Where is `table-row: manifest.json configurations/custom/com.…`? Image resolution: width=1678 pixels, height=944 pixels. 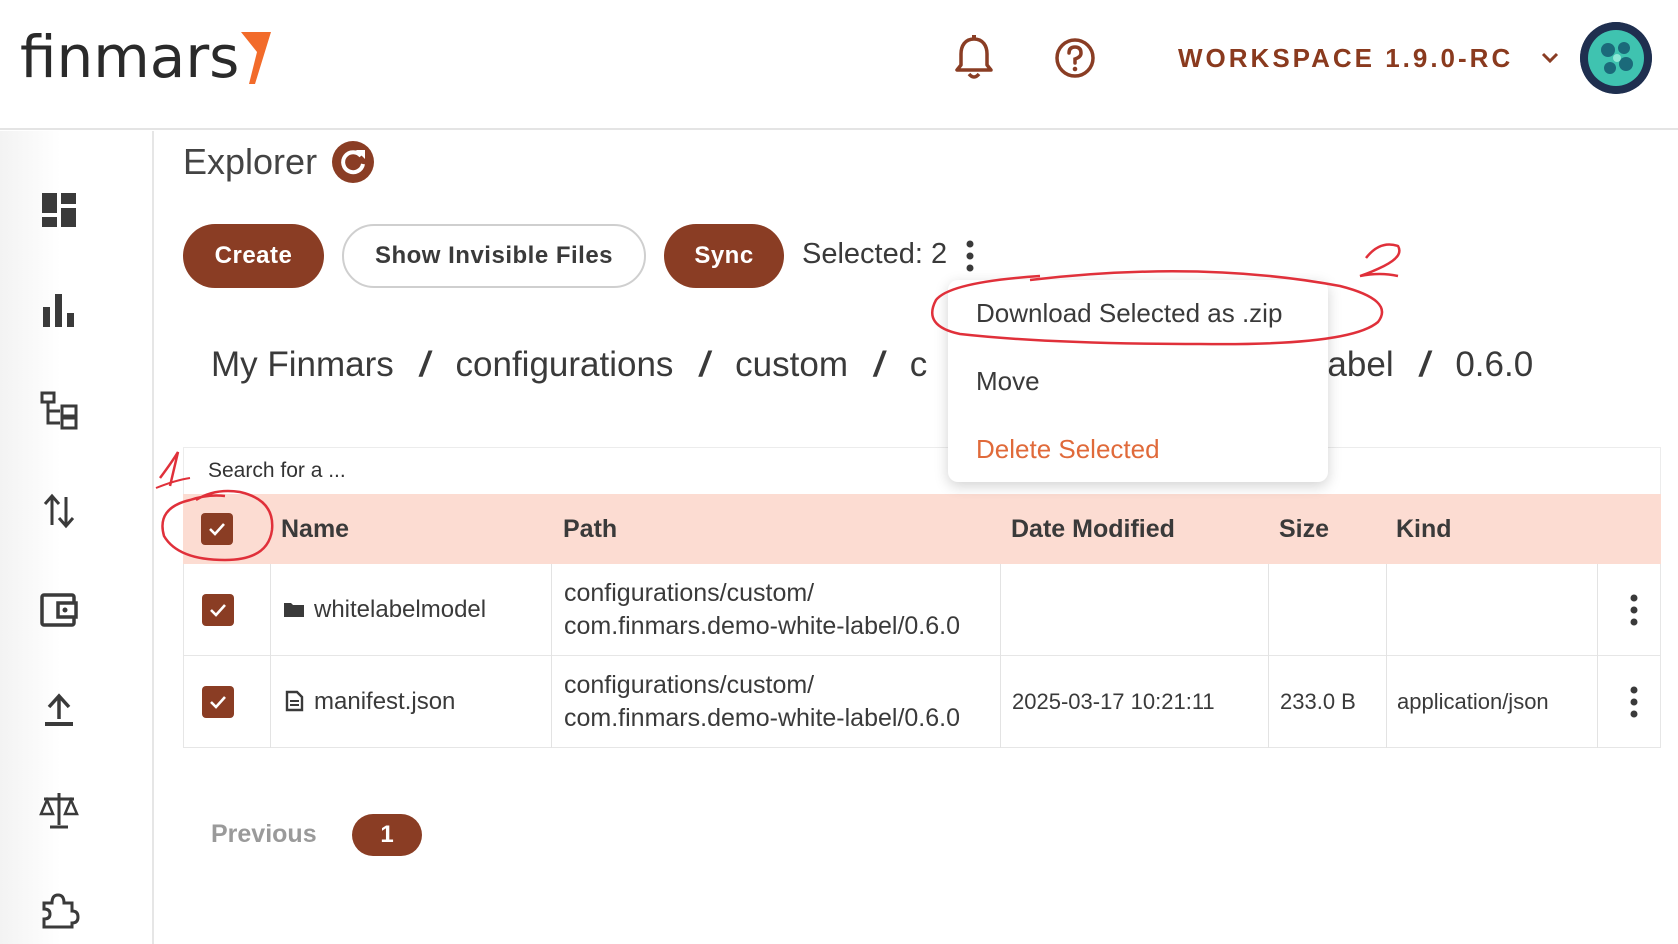
table-row: manifest.json configurations/custom/com.… is located at coordinates (922, 702).